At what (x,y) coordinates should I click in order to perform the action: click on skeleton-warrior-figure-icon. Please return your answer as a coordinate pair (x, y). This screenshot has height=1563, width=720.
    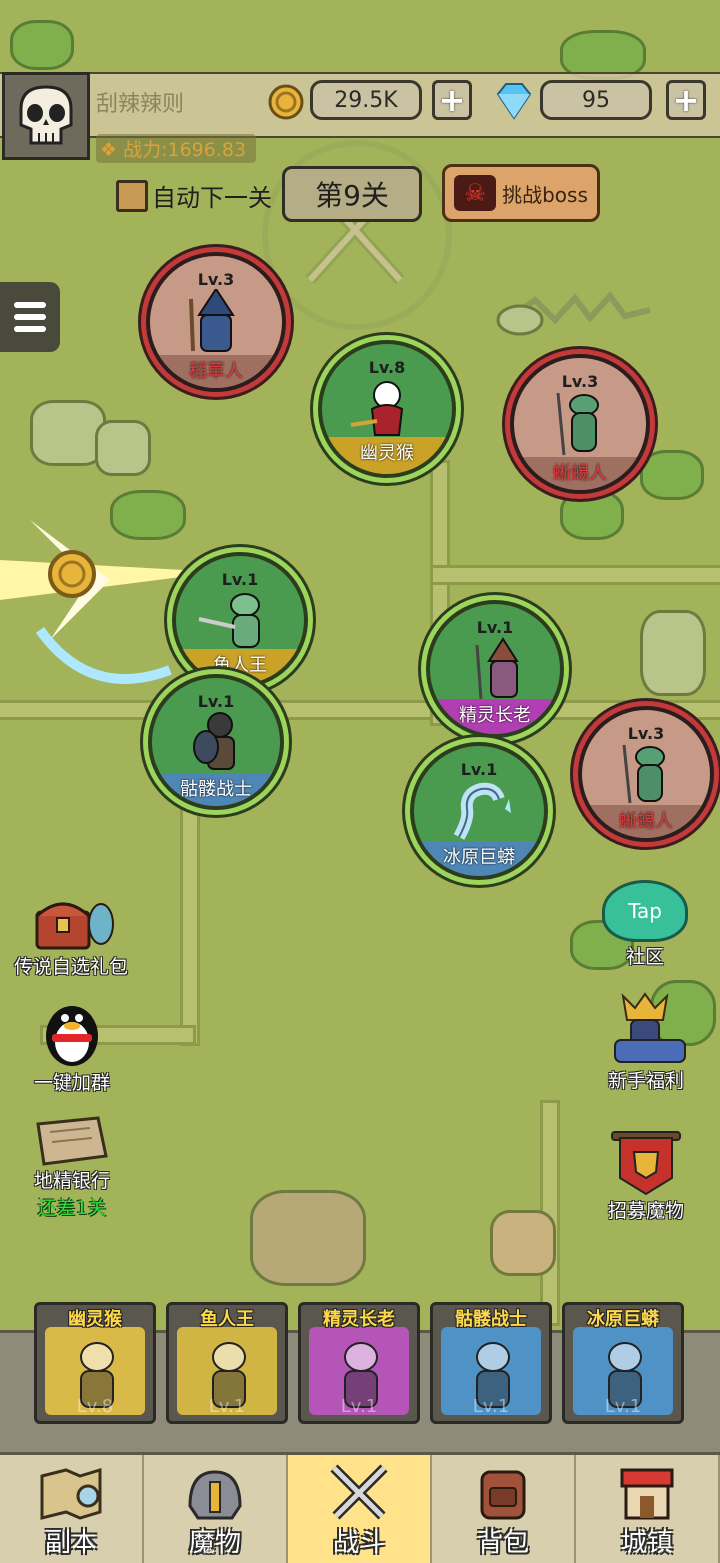
    Looking at the image, I should click on (216, 742).